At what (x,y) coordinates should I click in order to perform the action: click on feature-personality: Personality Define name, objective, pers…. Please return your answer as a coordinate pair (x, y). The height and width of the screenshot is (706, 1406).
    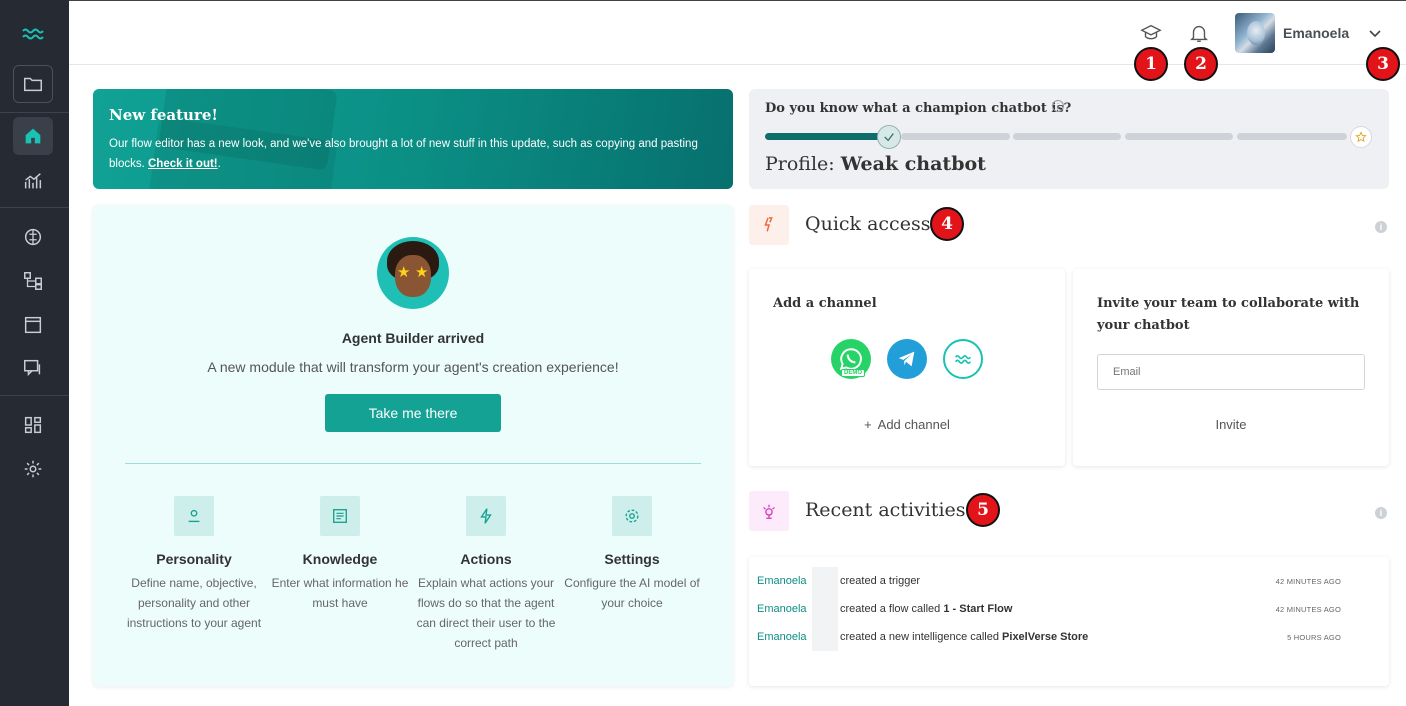
    Looking at the image, I should click on (194, 564).